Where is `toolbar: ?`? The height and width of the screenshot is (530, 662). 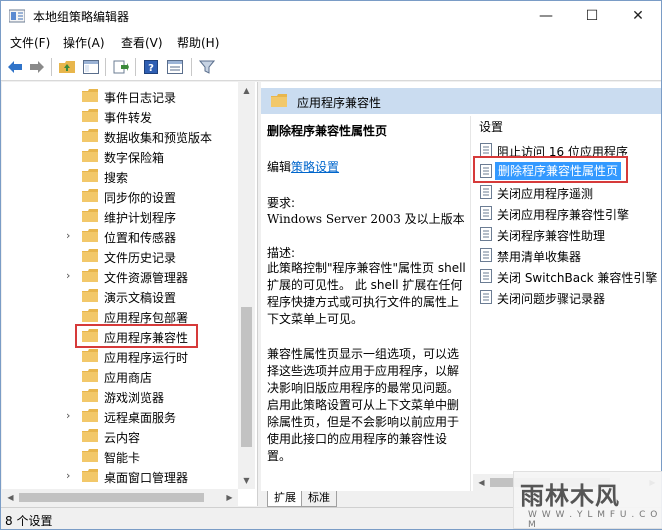 toolbar: ? is located at coordinates (331, 67).